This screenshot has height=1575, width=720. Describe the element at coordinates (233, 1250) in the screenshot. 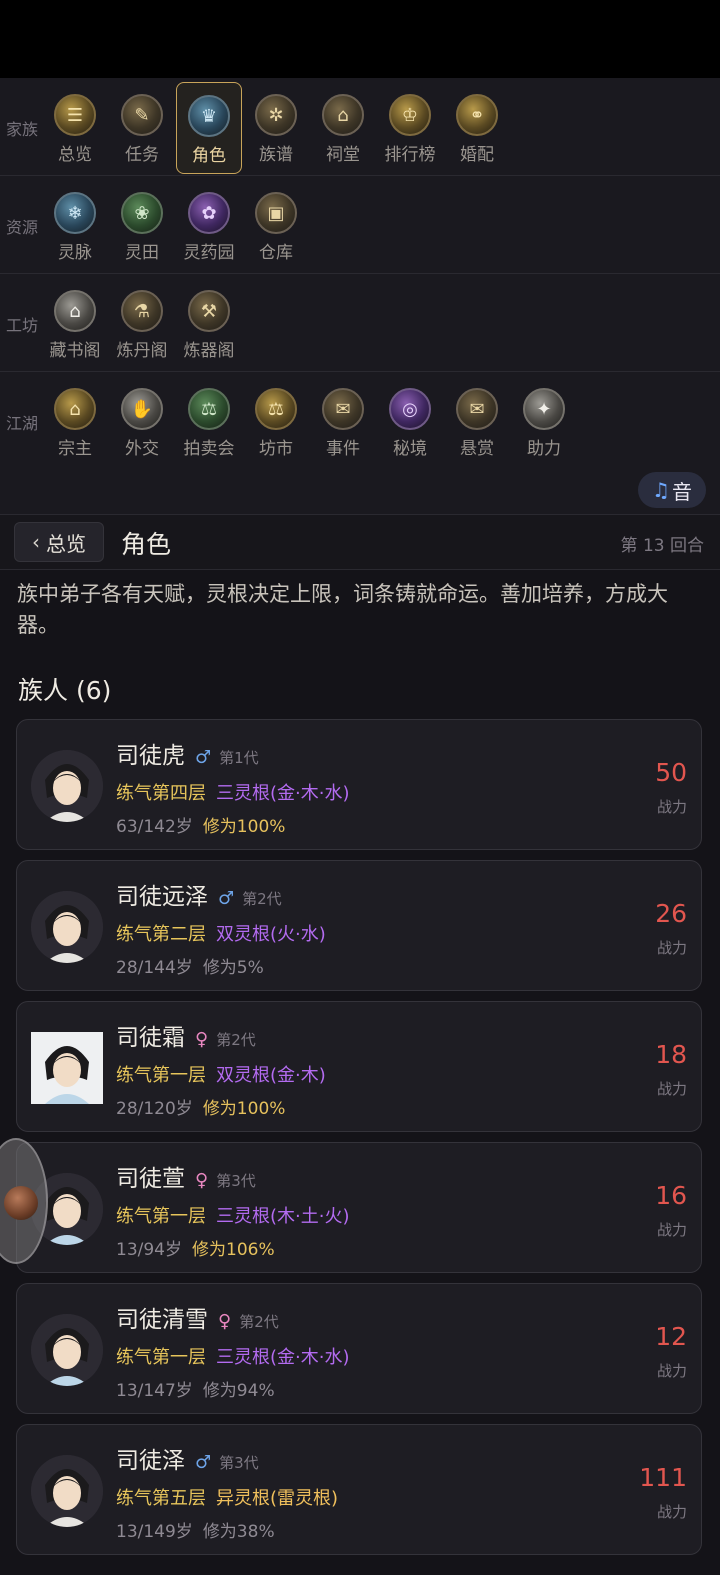

I see `cultivation-progress: 修为106%` at that location.